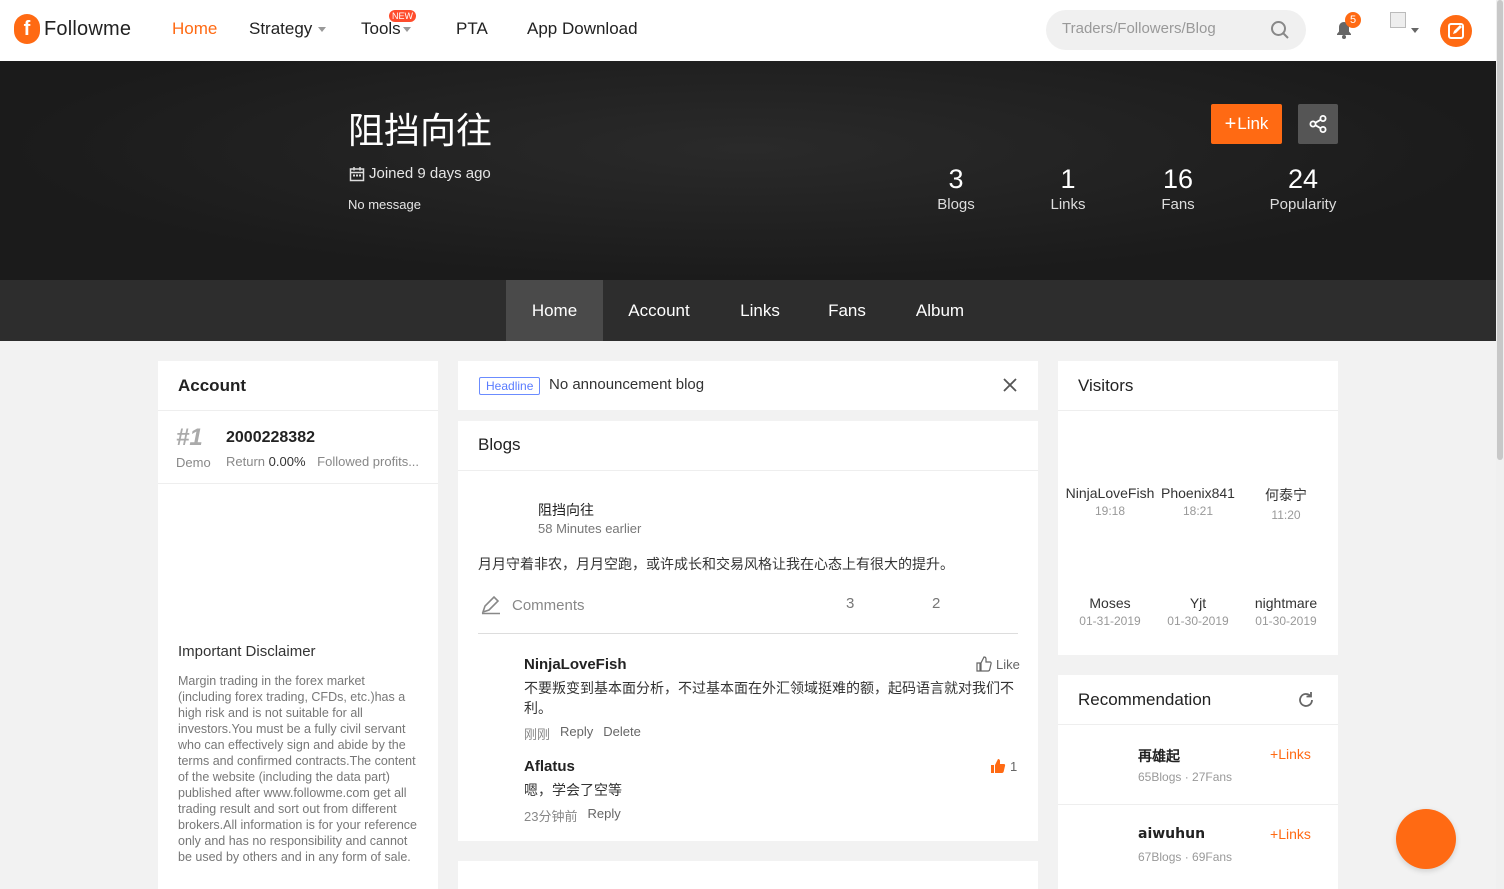 The width and height of the screenshot is (1504, 889). I want to click on followme-logo: f Followme, so click(72, 29).